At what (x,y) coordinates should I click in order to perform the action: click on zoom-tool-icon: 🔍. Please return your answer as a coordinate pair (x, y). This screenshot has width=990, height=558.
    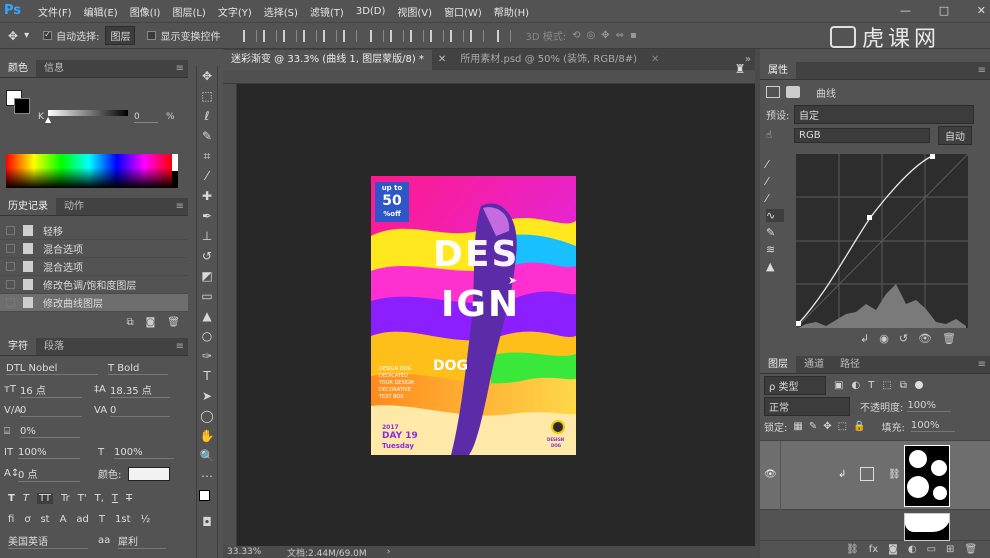
    Looking at the image, I should click on (207, 456).